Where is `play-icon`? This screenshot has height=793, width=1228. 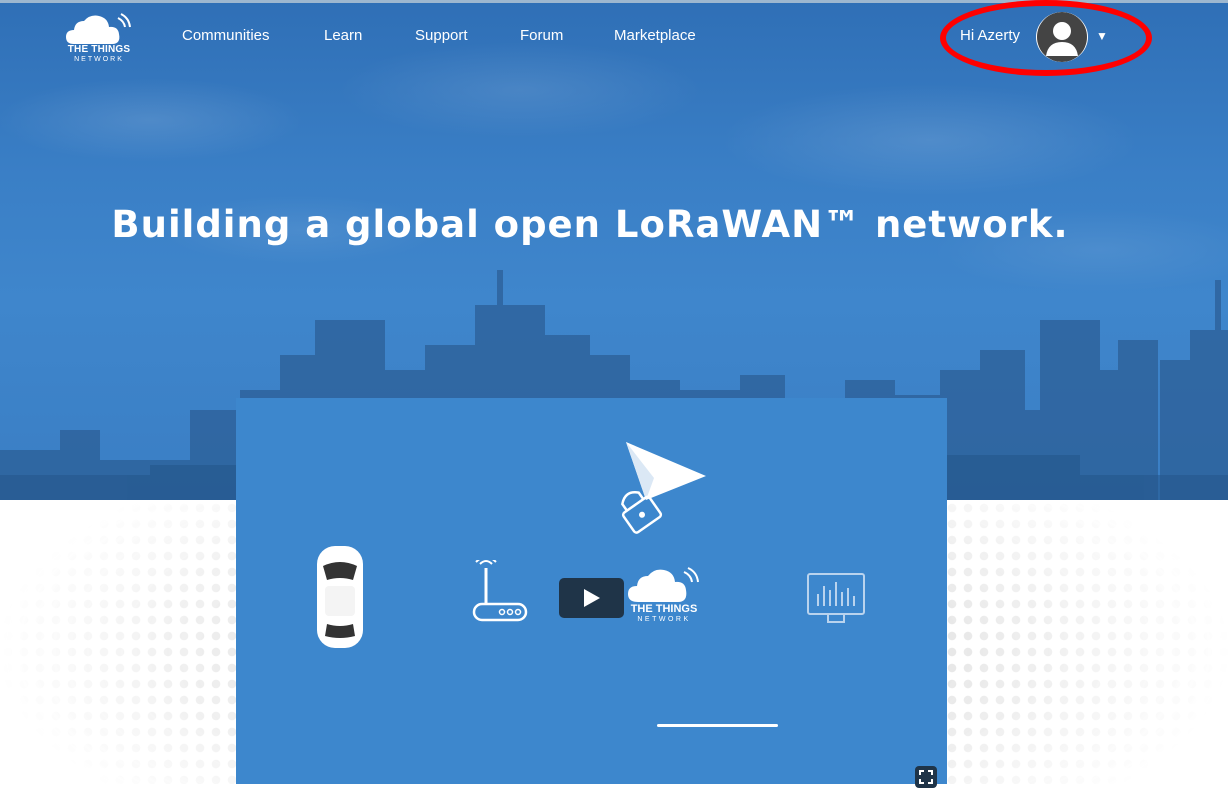
play-icon is located at coordinates (592, 598).